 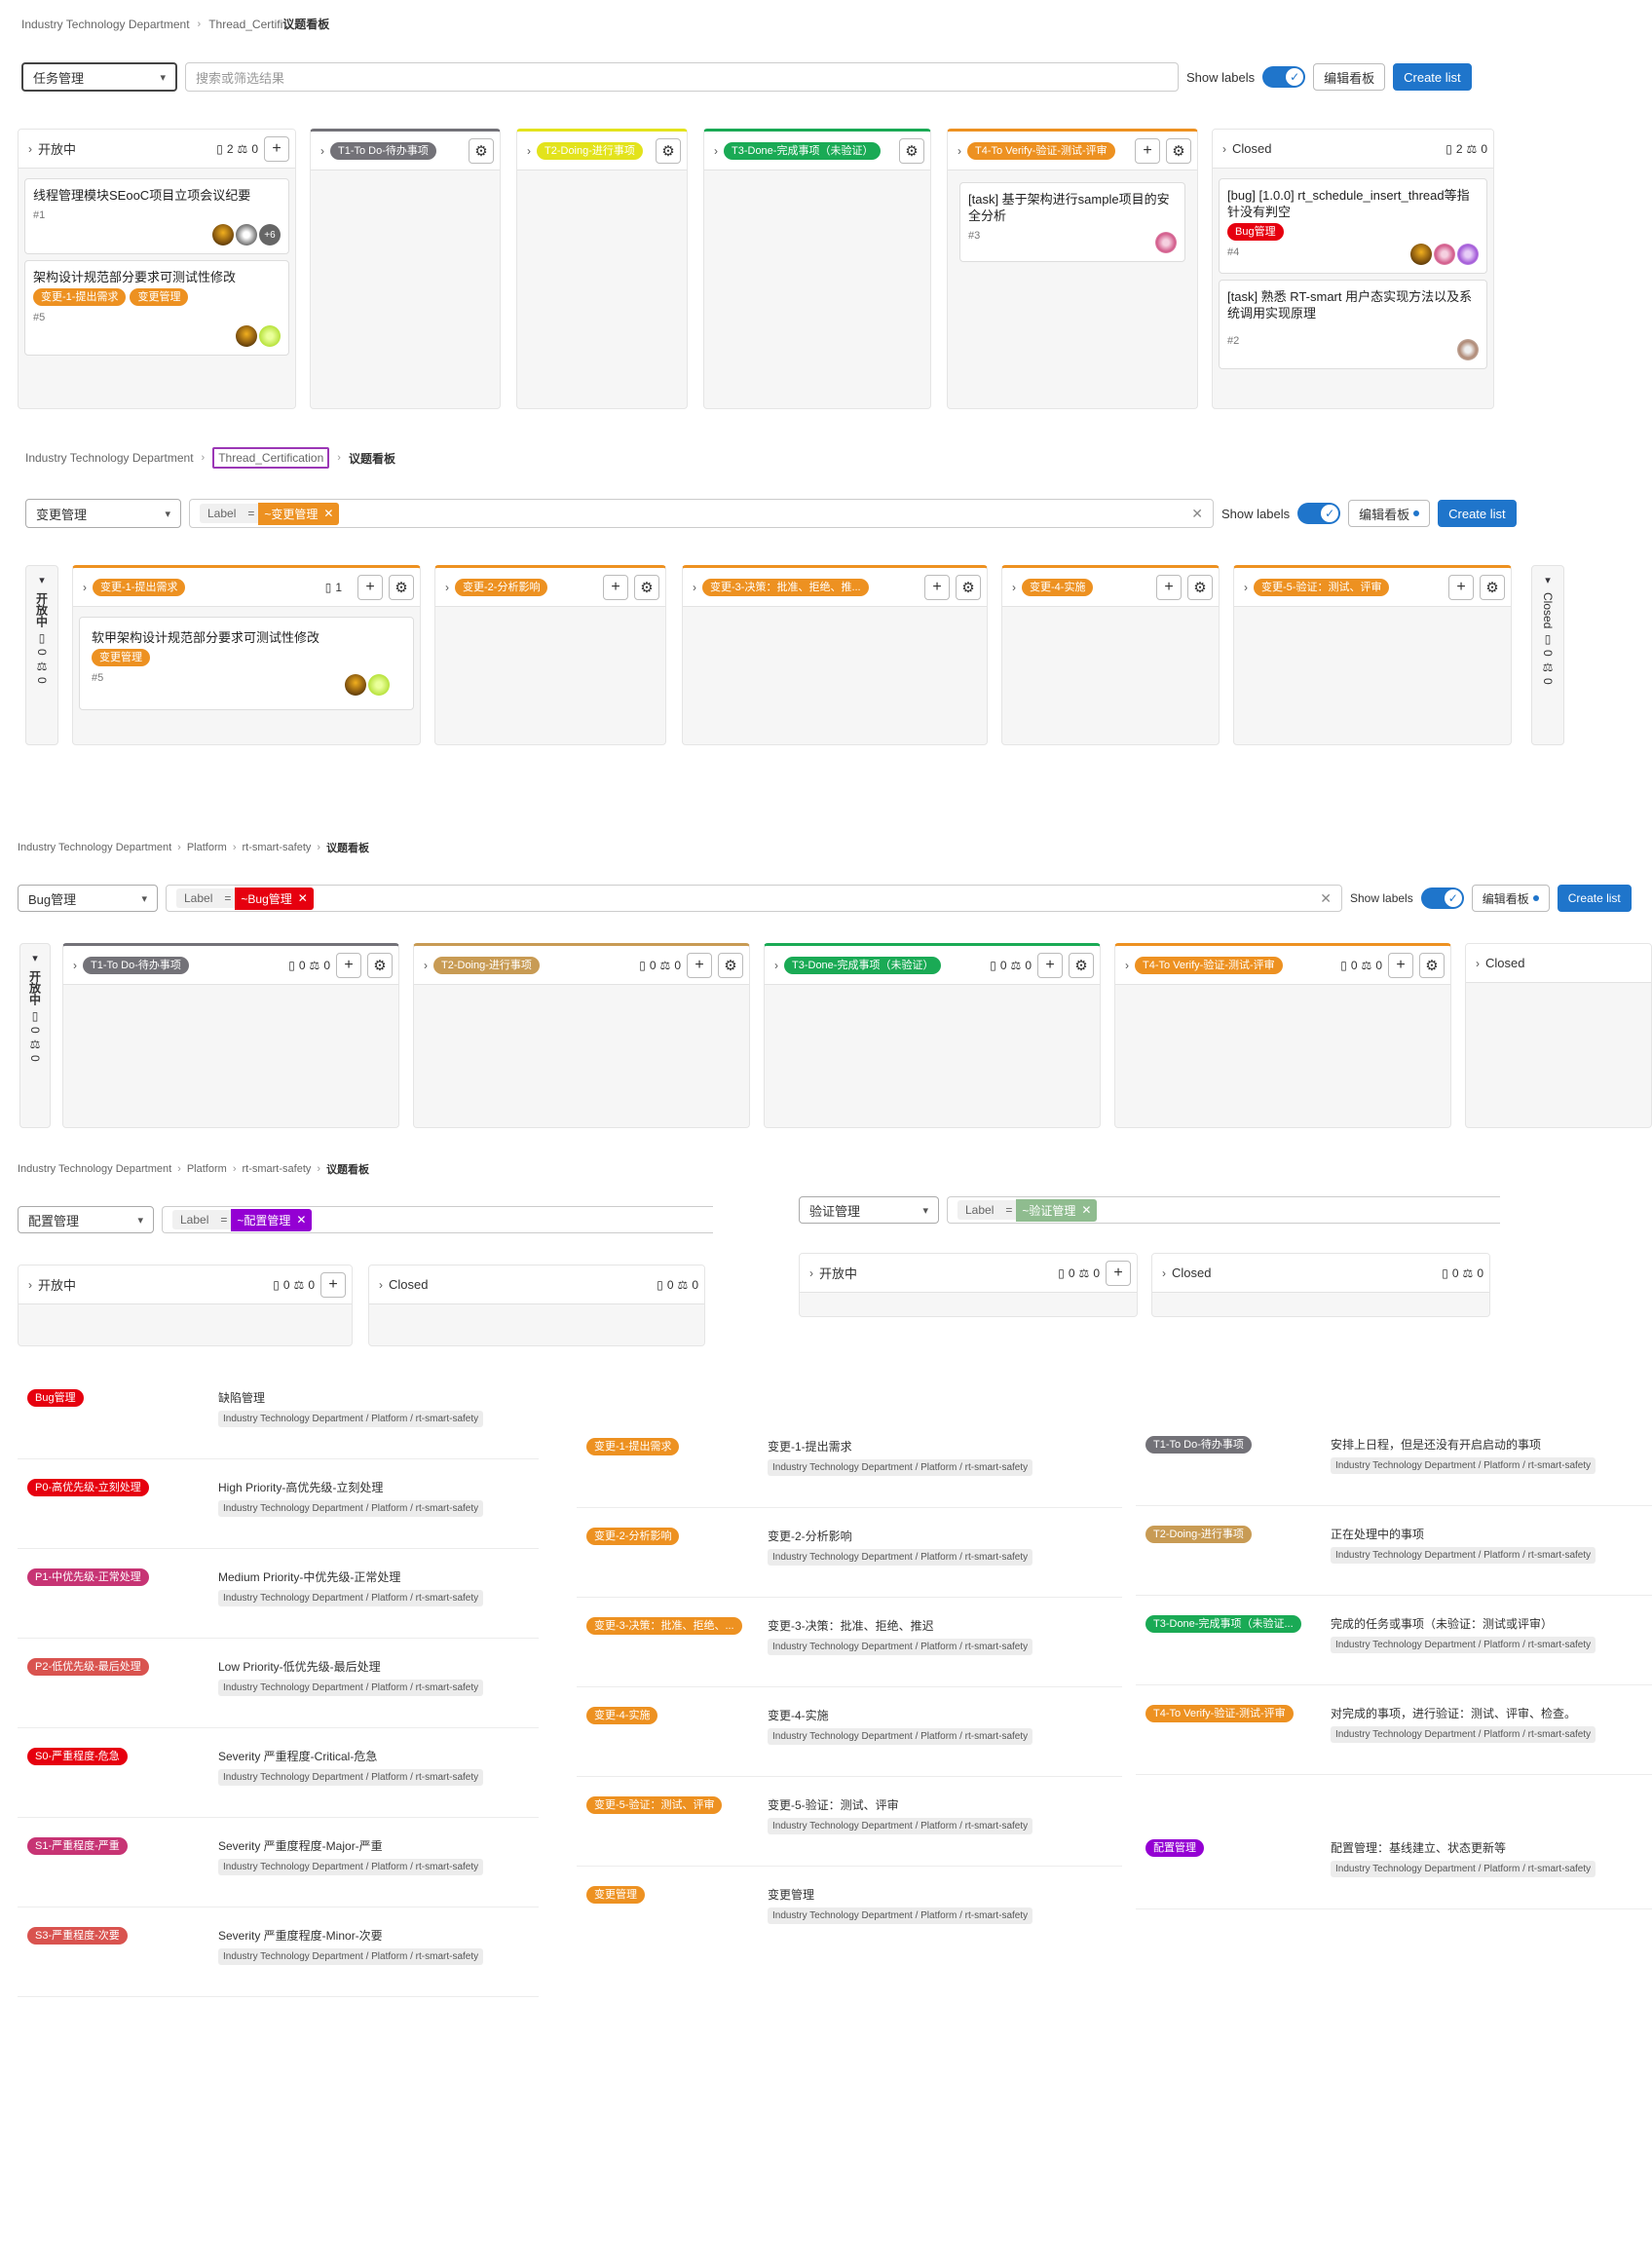 I want to click on label-pill: P0-高优先级-立刻处理, so click(x=88, y=1487).